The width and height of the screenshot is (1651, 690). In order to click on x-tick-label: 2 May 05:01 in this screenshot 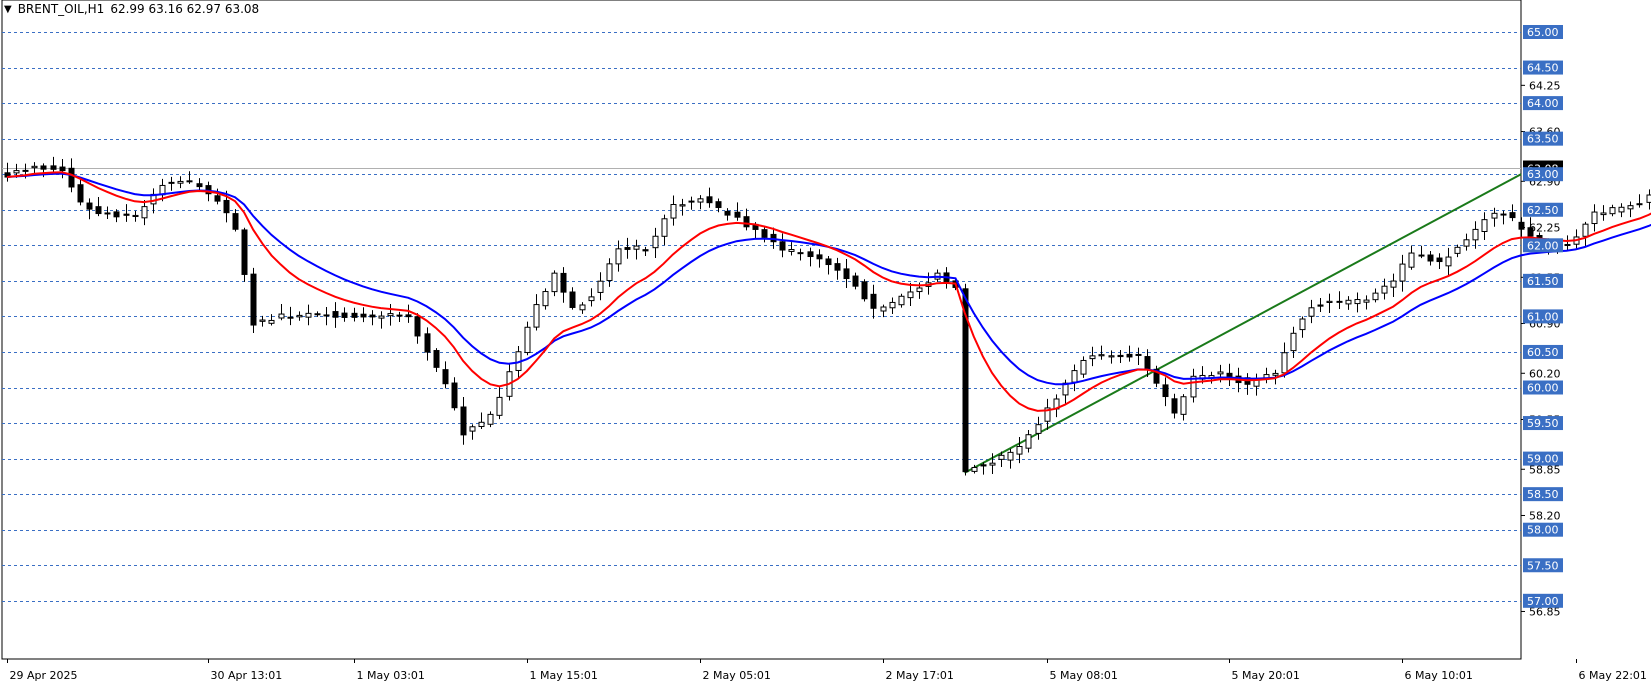, I will do `click(737, 675)`.